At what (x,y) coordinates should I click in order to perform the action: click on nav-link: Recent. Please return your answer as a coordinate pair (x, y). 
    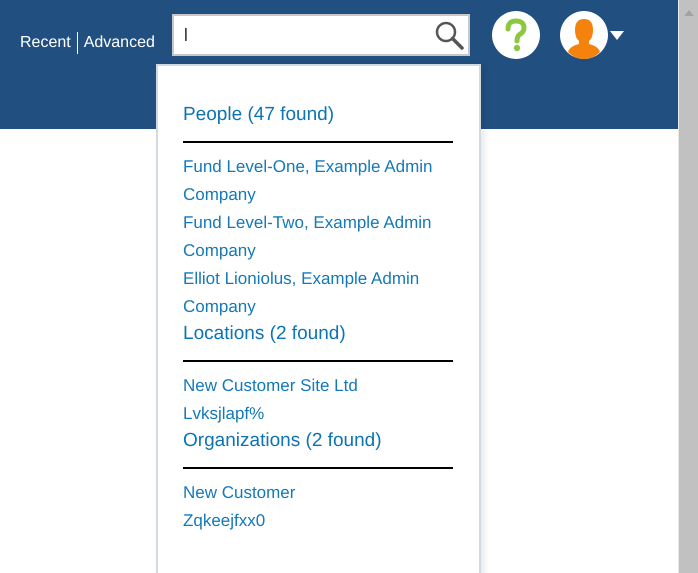
    Looking at the image, I should click on (45, 43).